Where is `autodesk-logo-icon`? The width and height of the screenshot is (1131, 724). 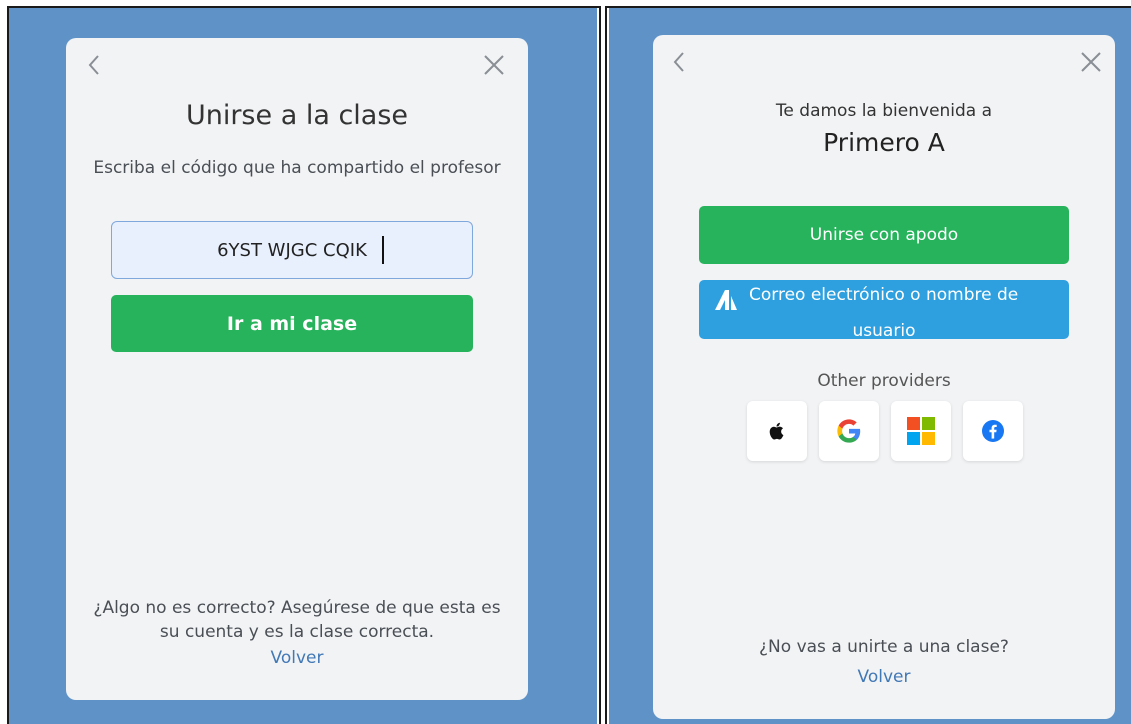
autodesk-logo-icon is located at coordinates (726, 300).